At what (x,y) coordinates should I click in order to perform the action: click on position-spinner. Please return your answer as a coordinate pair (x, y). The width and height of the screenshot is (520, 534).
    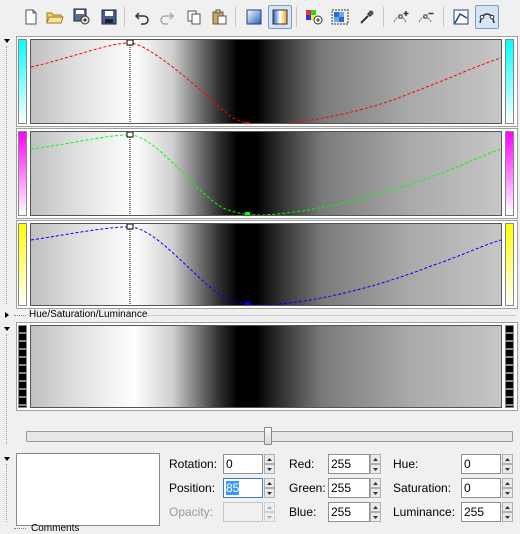
    Looking at the image, I should click on (269, 488).